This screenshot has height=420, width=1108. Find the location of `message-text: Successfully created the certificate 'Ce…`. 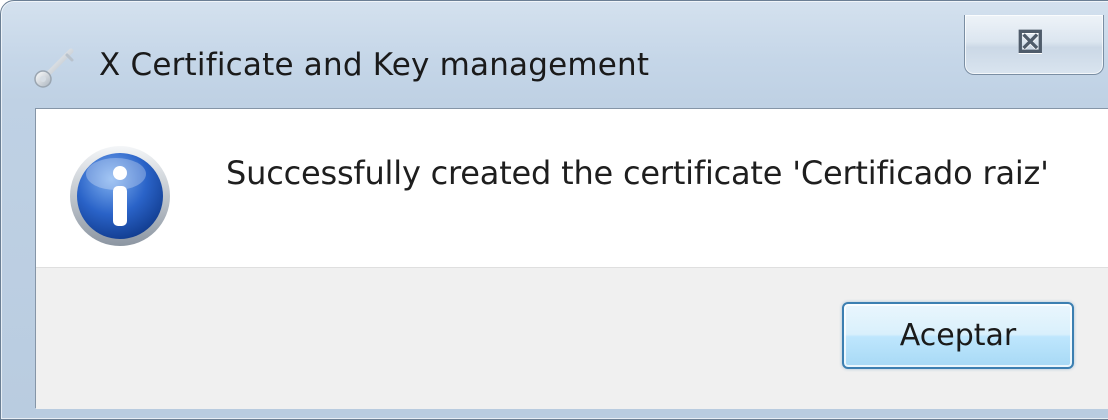

message-text: Successfully created the certificate 'Ce… is located at coordinates (637, 173).